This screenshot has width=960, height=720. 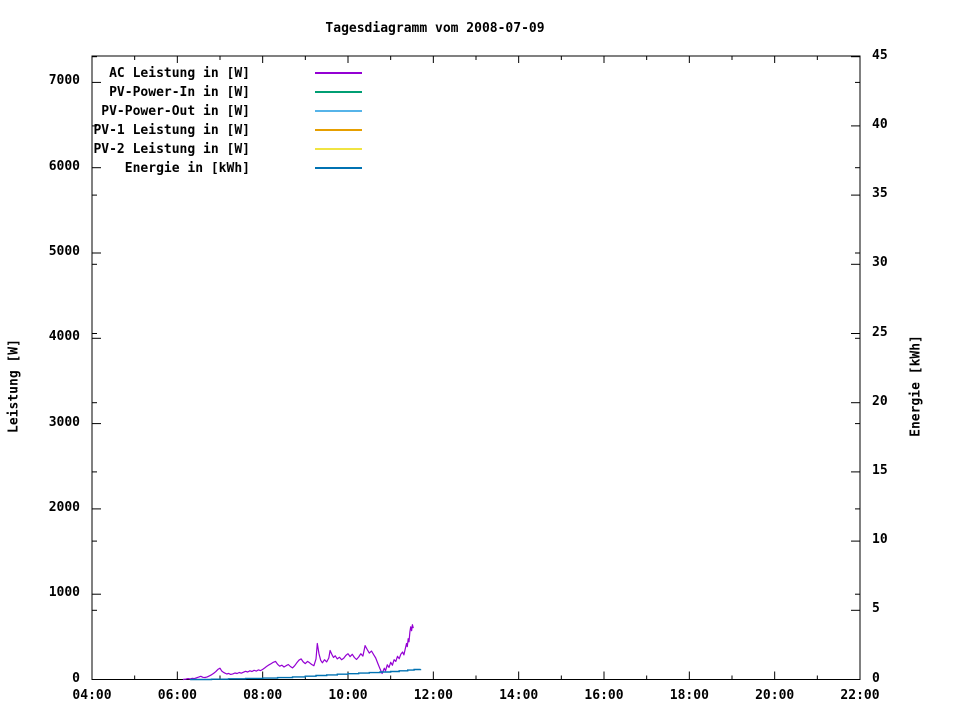 What do you see at coordinates (171, 149) in the screenshot?
I see `legend-label: PV-2 Leistung in [W]` at bounding box center [171, 149].